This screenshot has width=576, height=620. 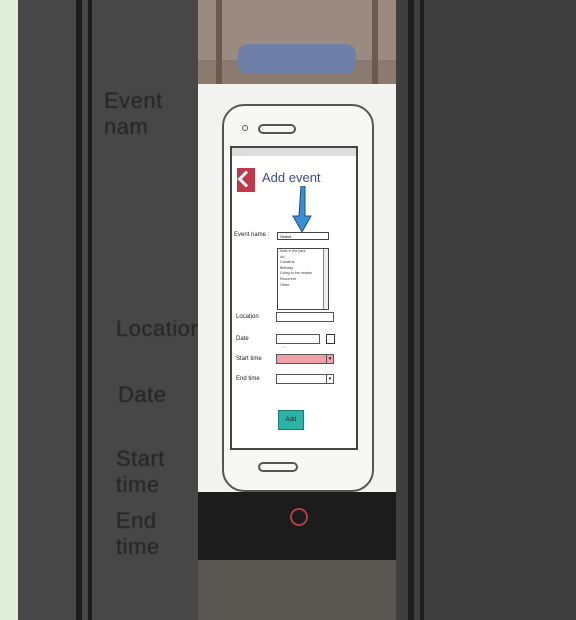 What do you see at coordinates (133, 113) in the screenshot?
I see `bg-label-event-name: Event nam` at bounding box center [133, 113].